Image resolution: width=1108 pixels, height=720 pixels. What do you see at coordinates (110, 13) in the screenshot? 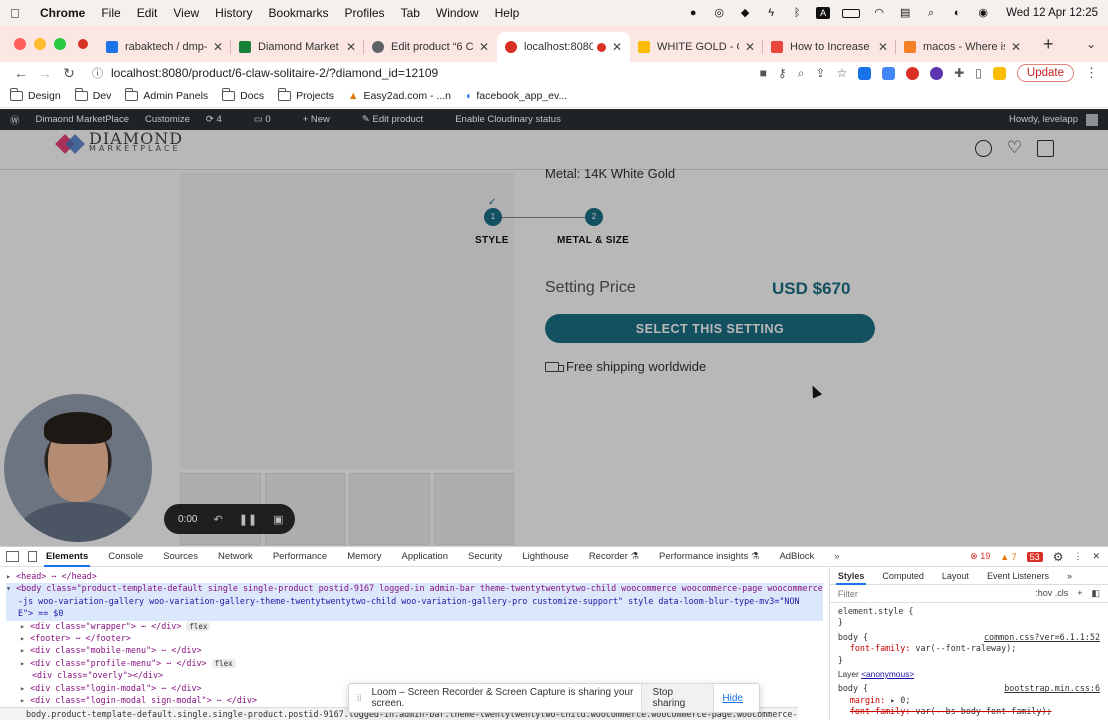
I see `menu-file: File` at bounding box center [110, 13].